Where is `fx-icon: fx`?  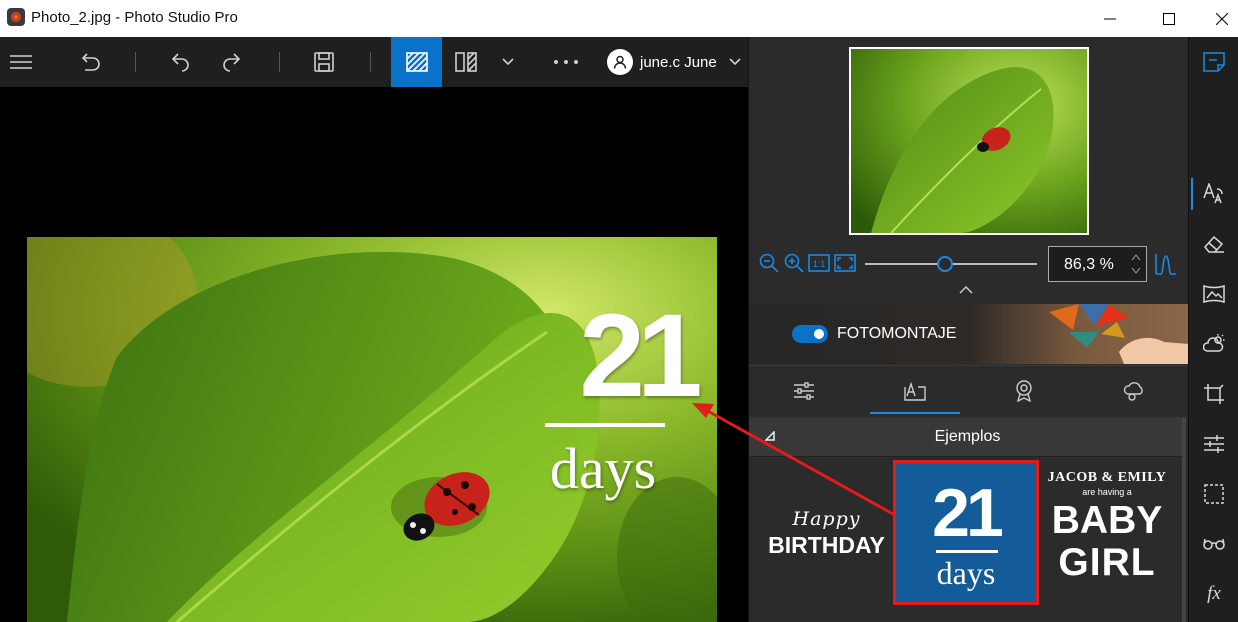
fx-icon: fx is located at coordinates (1214, 593).